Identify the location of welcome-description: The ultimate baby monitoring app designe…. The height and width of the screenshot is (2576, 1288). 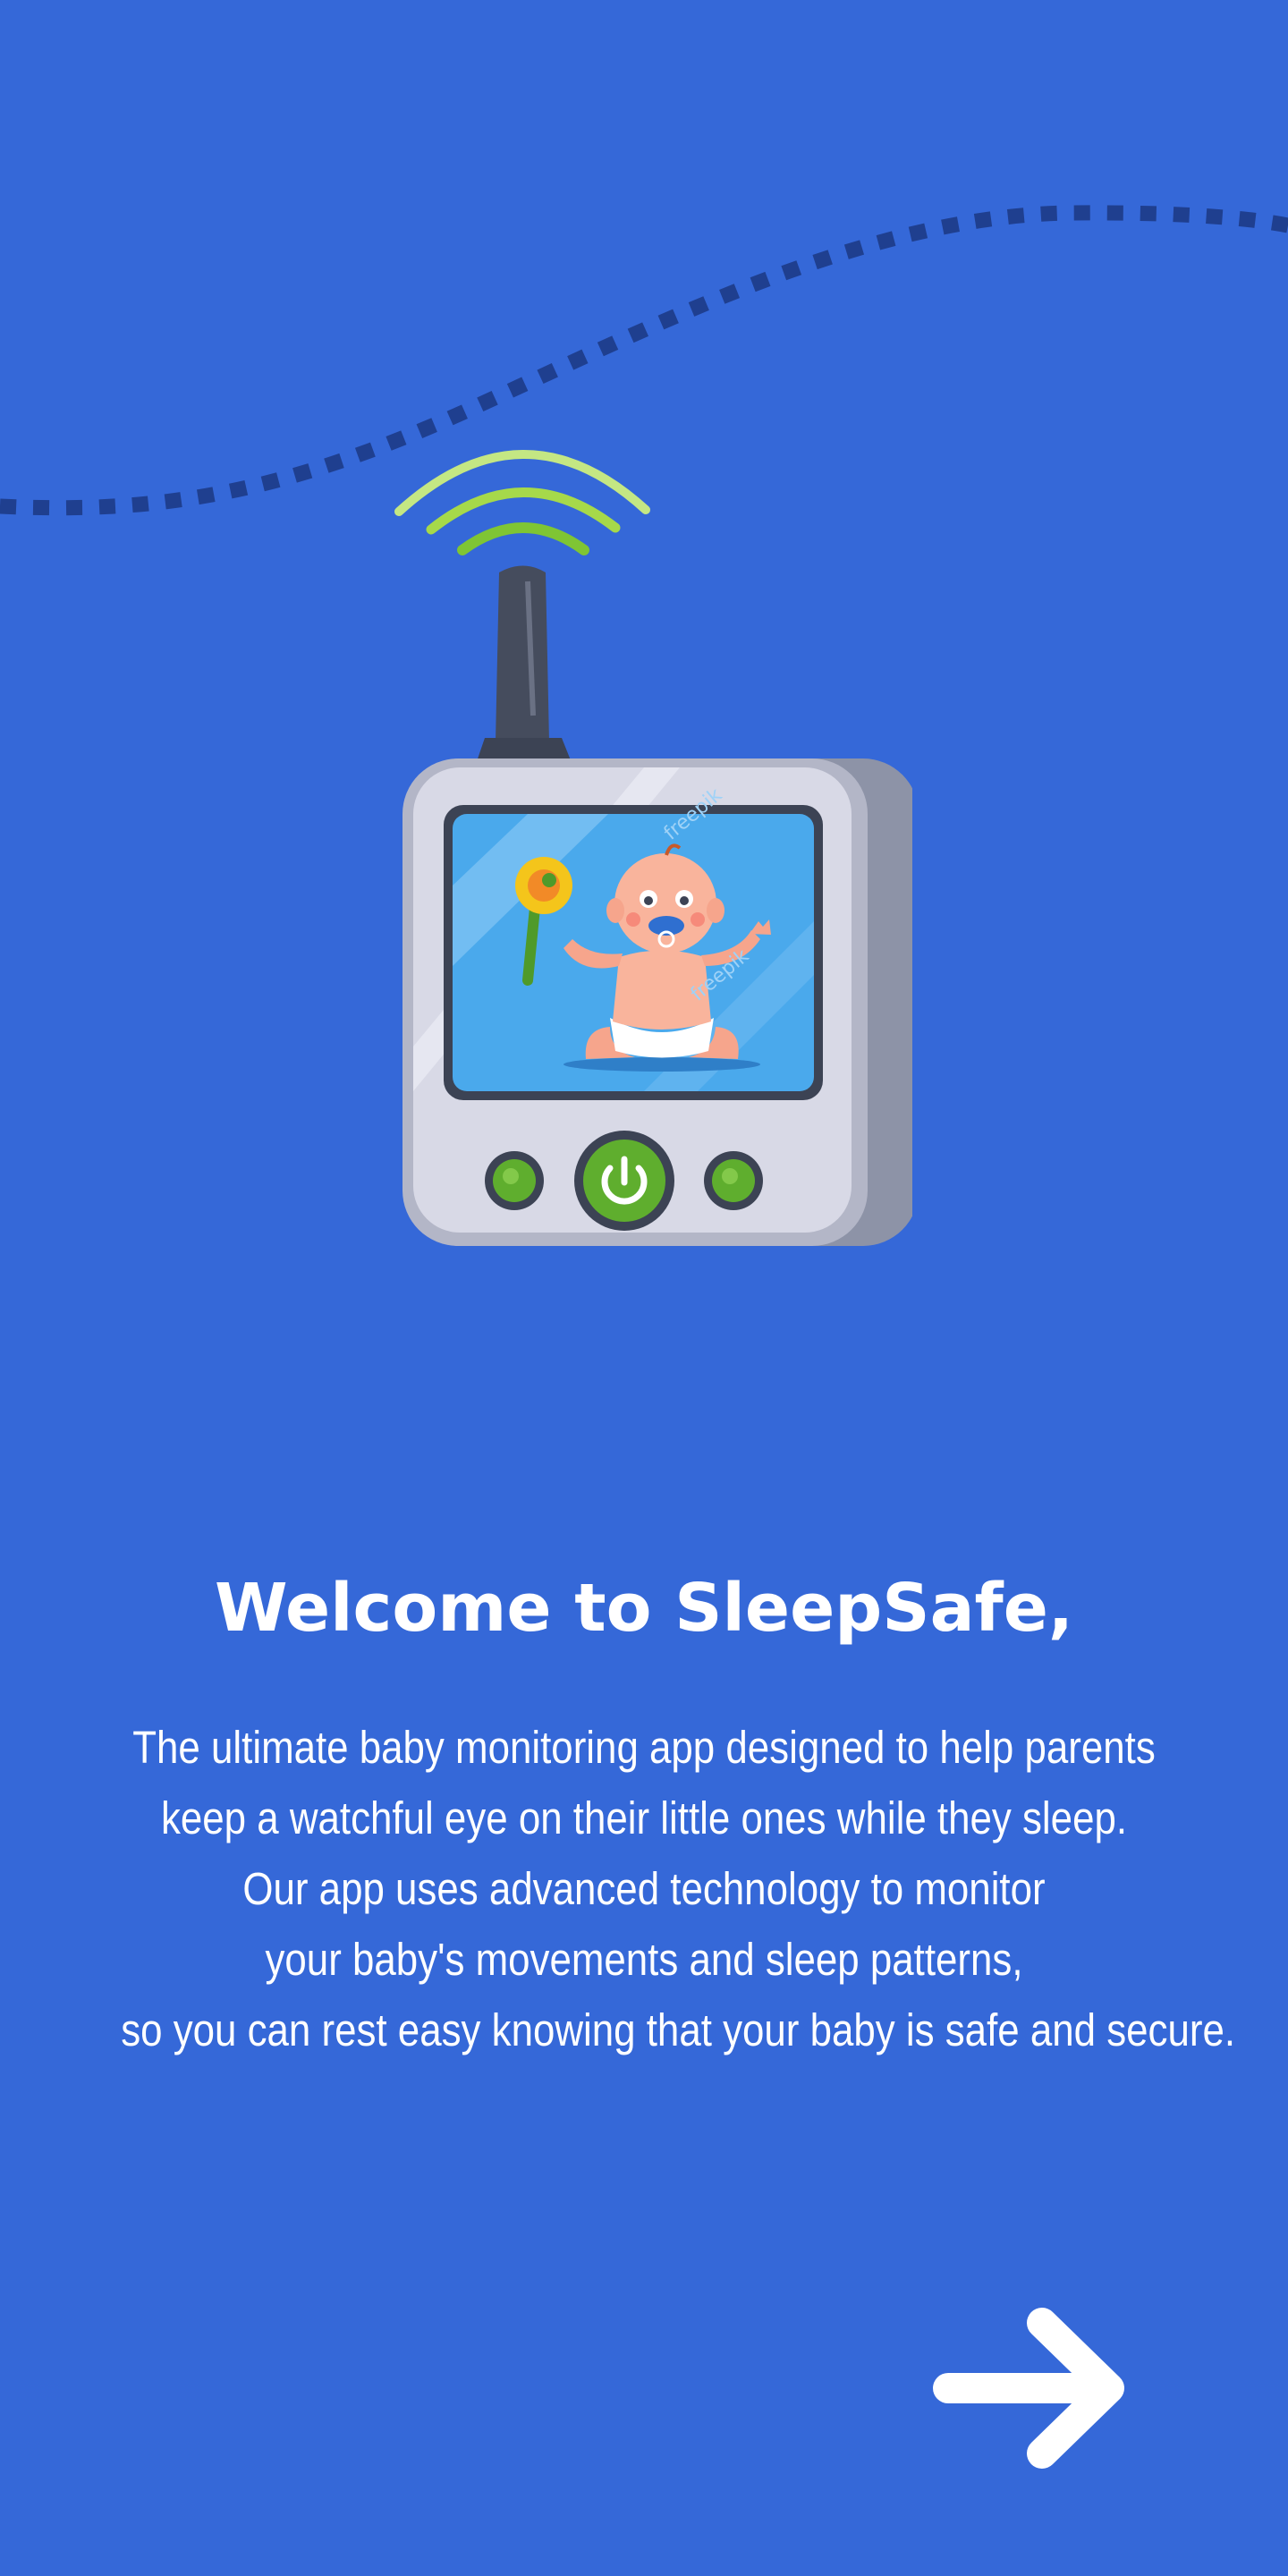
(678, 1888).